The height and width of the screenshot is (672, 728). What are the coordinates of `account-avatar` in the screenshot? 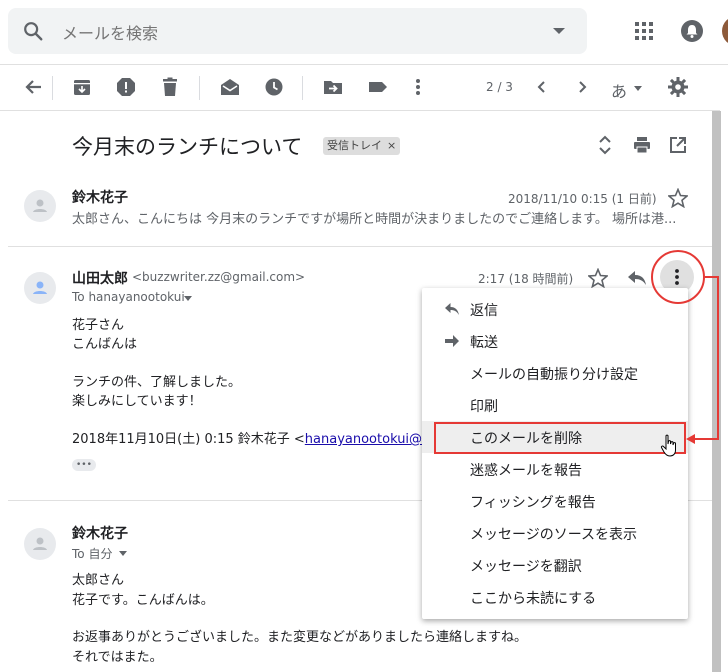 It's located at (725, 31).